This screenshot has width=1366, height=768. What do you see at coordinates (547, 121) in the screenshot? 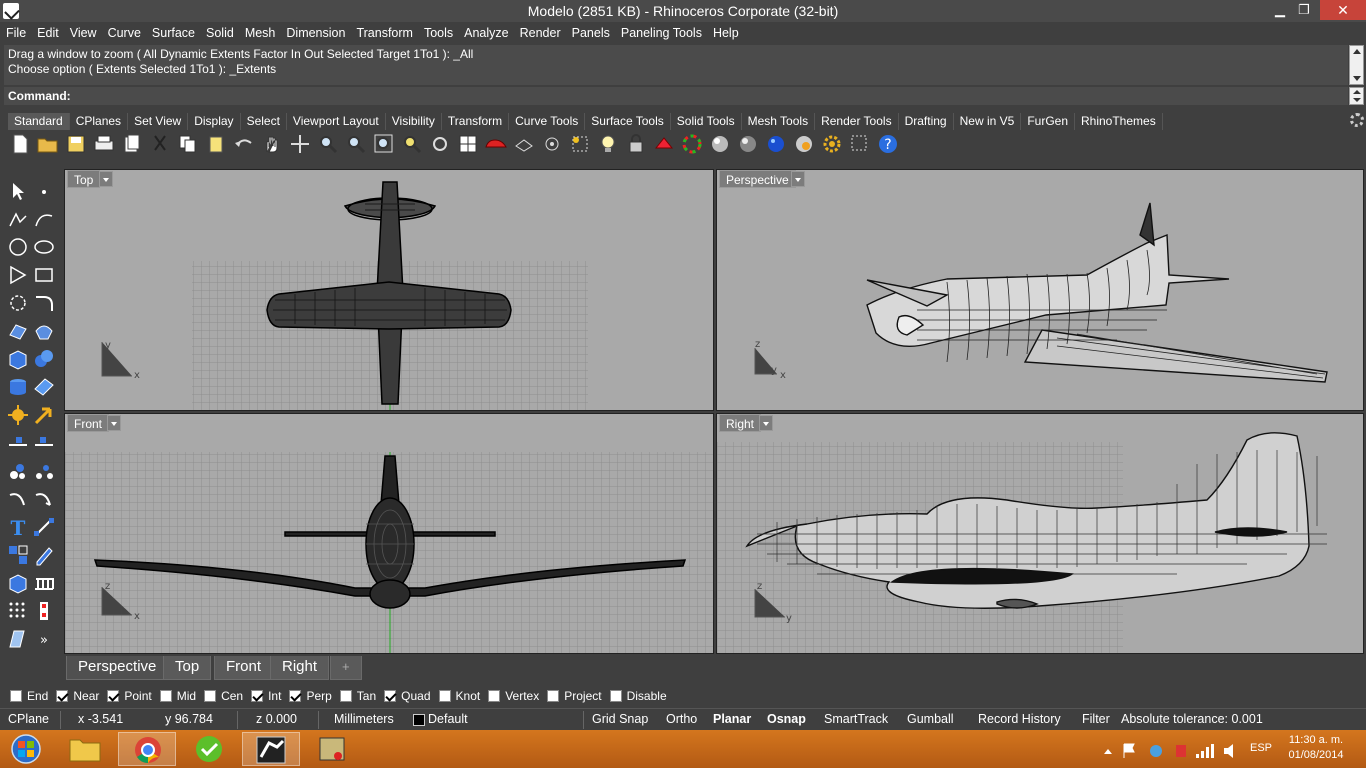
I see `tab-curve-tools: Curve Tools` at bounding box center [547, 121].